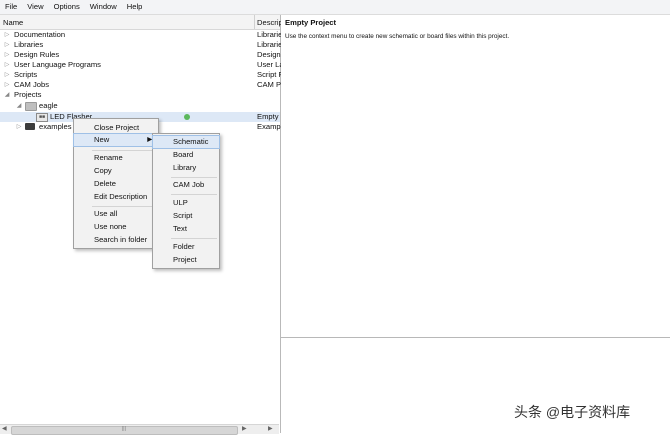 The width and height of the screenshot is (670, 435). Describe the element at coordinates (311, 22) in the screenshot. I see `description-title: Empty Project` at that location.